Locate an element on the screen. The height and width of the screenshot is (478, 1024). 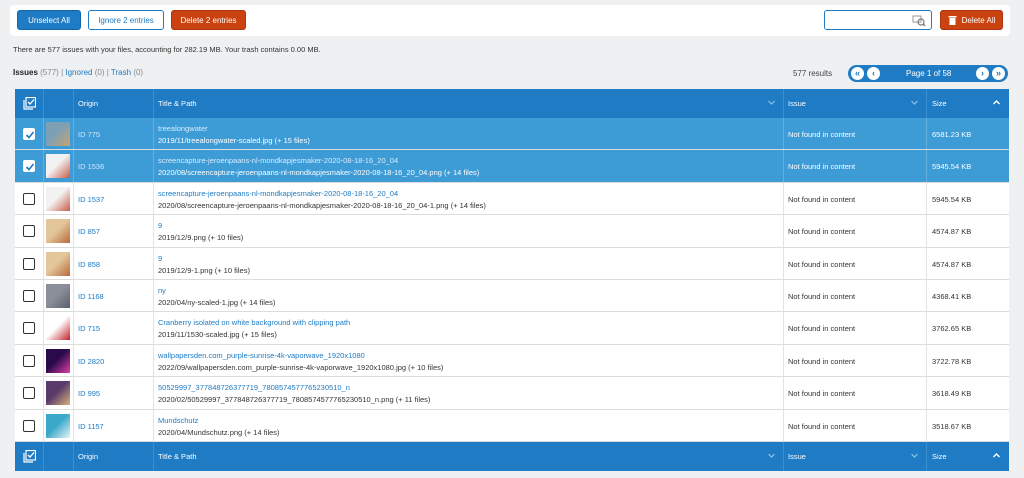
page-indicator: Page 1 of 58 is located at coordinates (929, 73).